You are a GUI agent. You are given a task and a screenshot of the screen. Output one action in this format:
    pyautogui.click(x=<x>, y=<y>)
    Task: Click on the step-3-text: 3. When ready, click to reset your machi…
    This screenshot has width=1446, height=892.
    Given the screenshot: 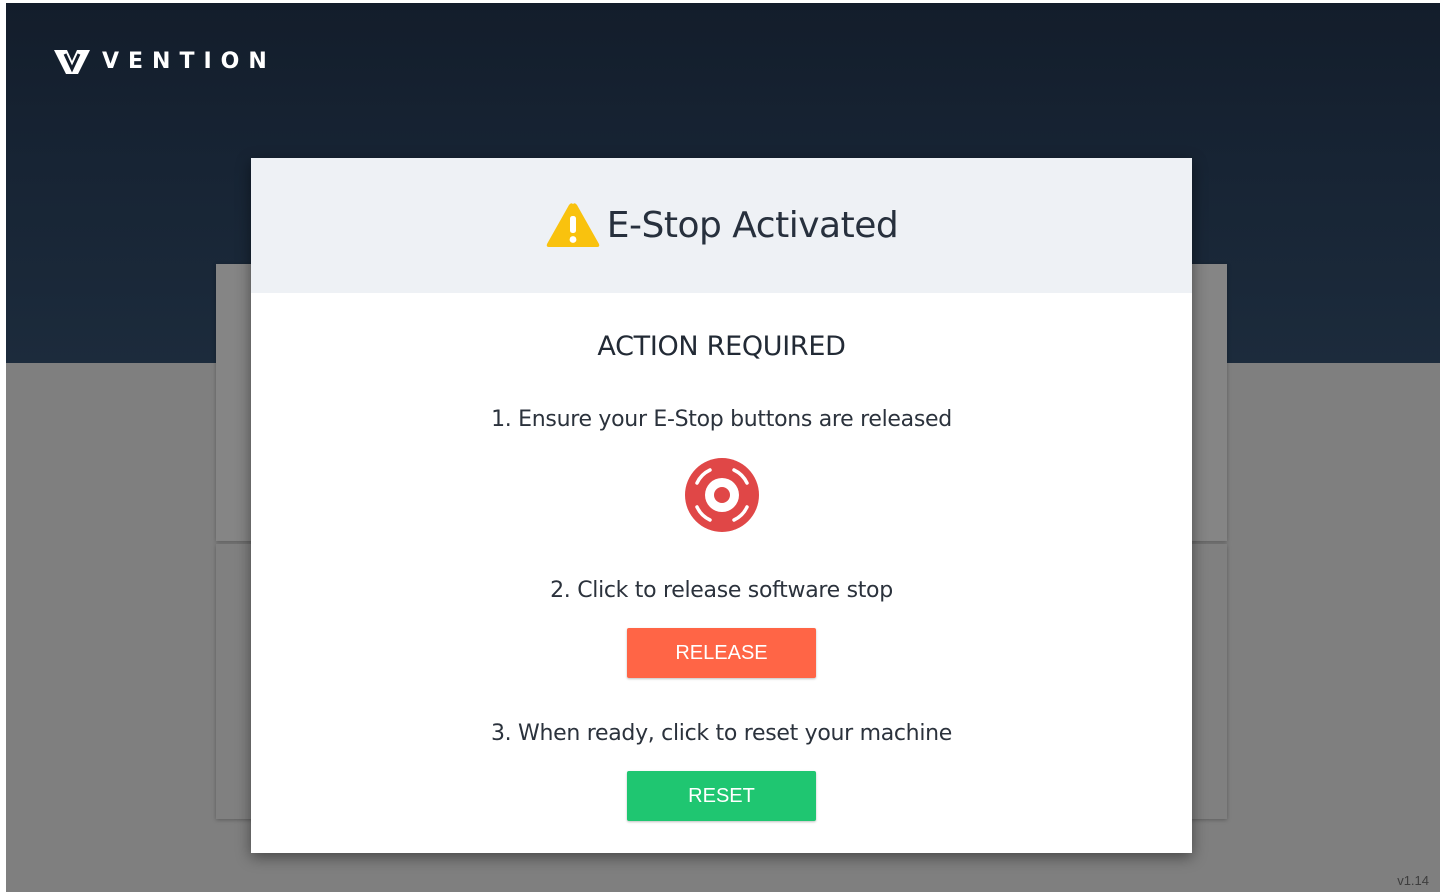 What is the action you would take?
    pyautogui.click(x=721, y=733)
    